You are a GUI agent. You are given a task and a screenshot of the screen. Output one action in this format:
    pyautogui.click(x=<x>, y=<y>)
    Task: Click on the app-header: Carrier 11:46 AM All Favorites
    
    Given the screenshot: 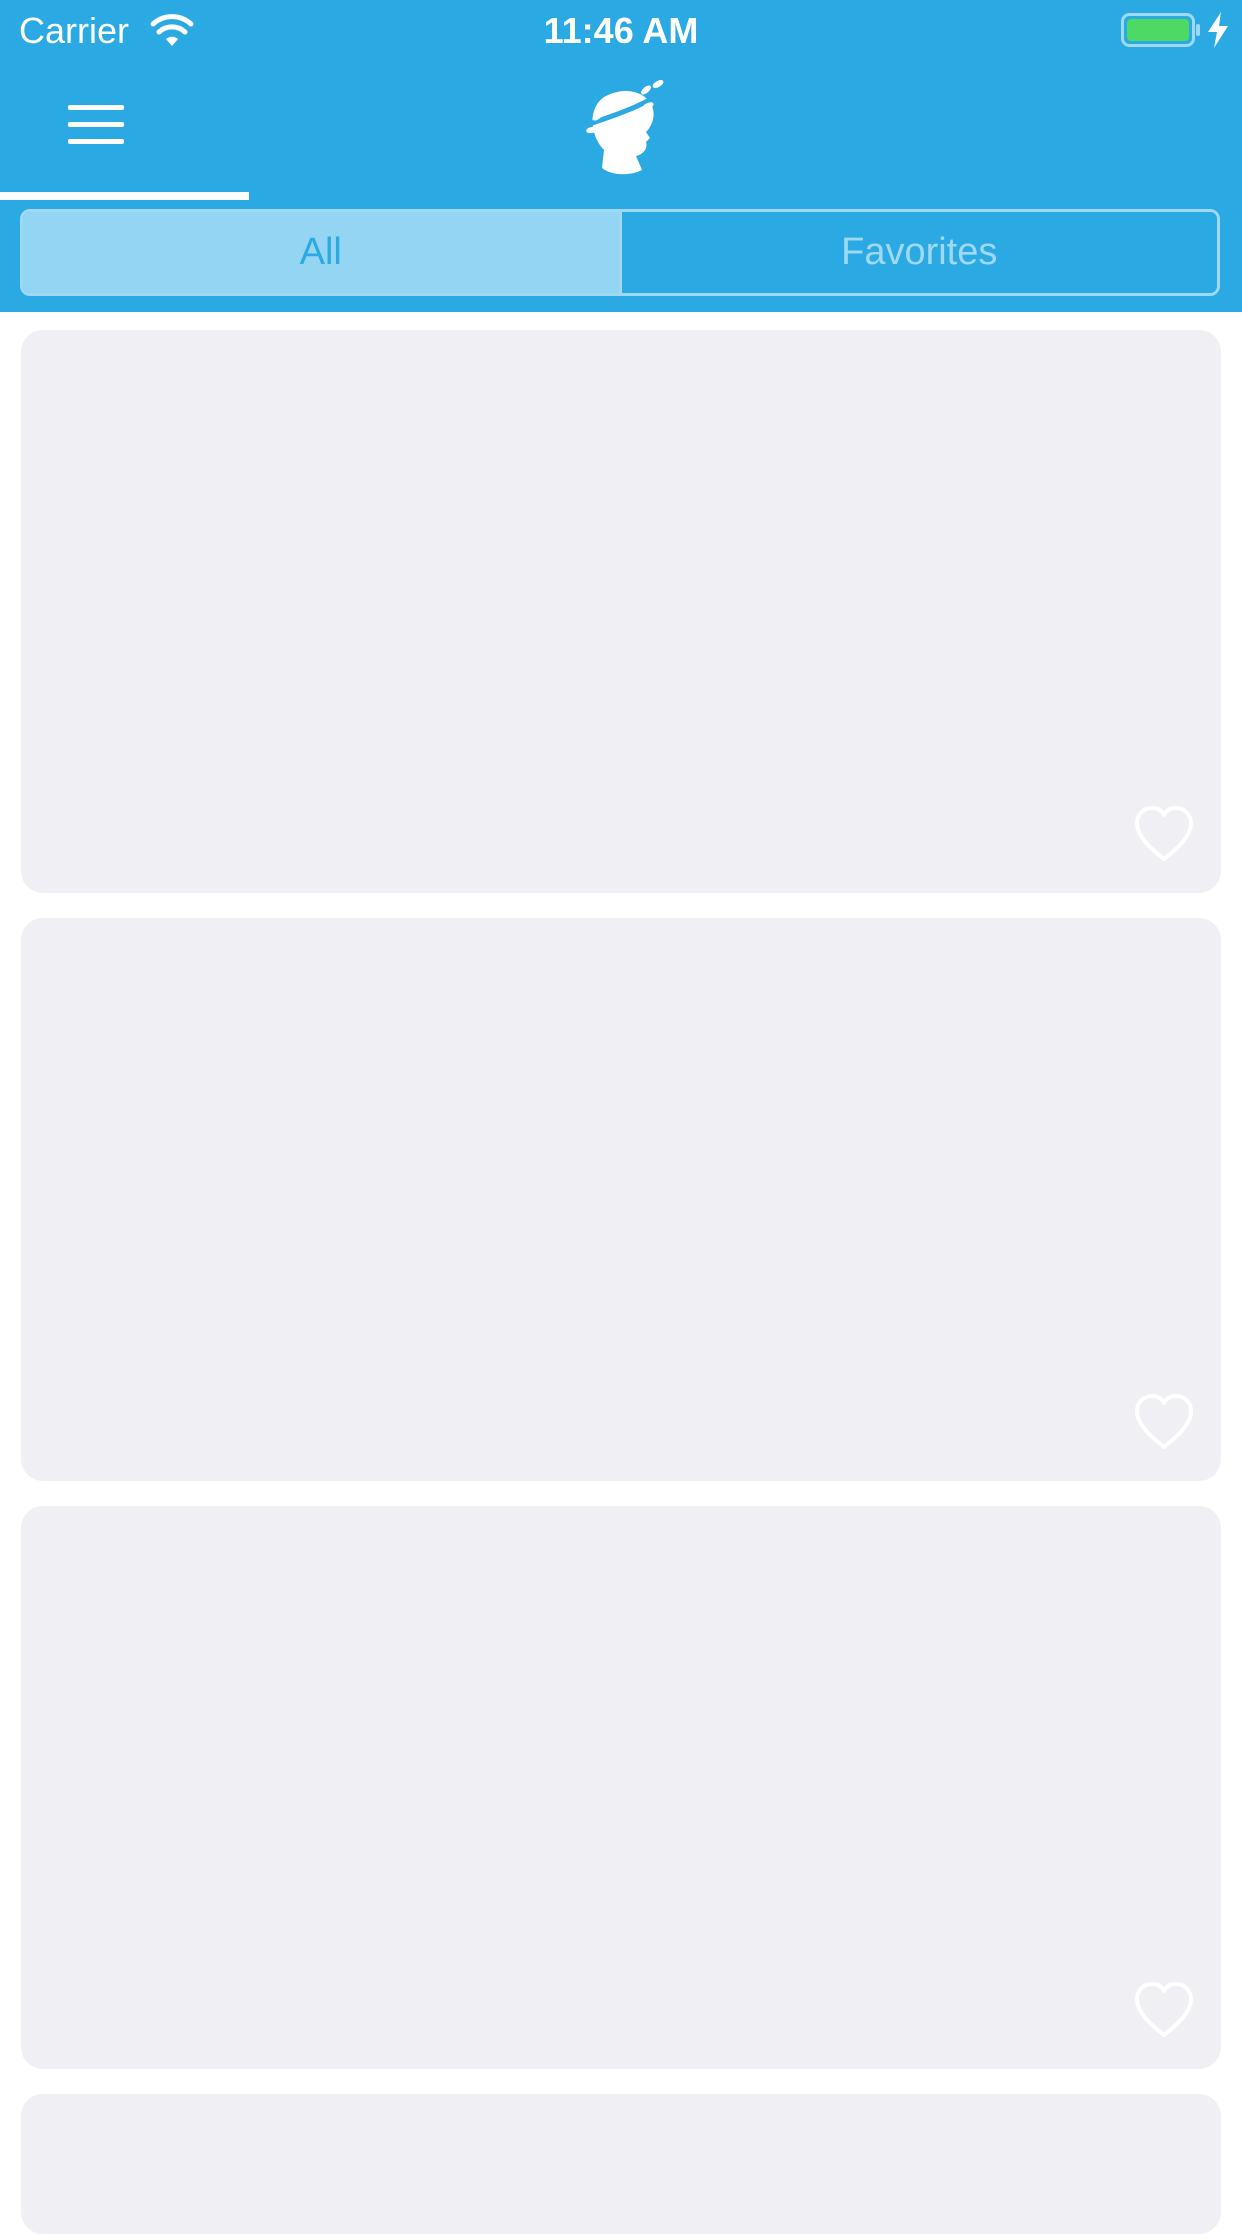 What is the action you would take?
    pyautogui.click(x=621, y=156)
    